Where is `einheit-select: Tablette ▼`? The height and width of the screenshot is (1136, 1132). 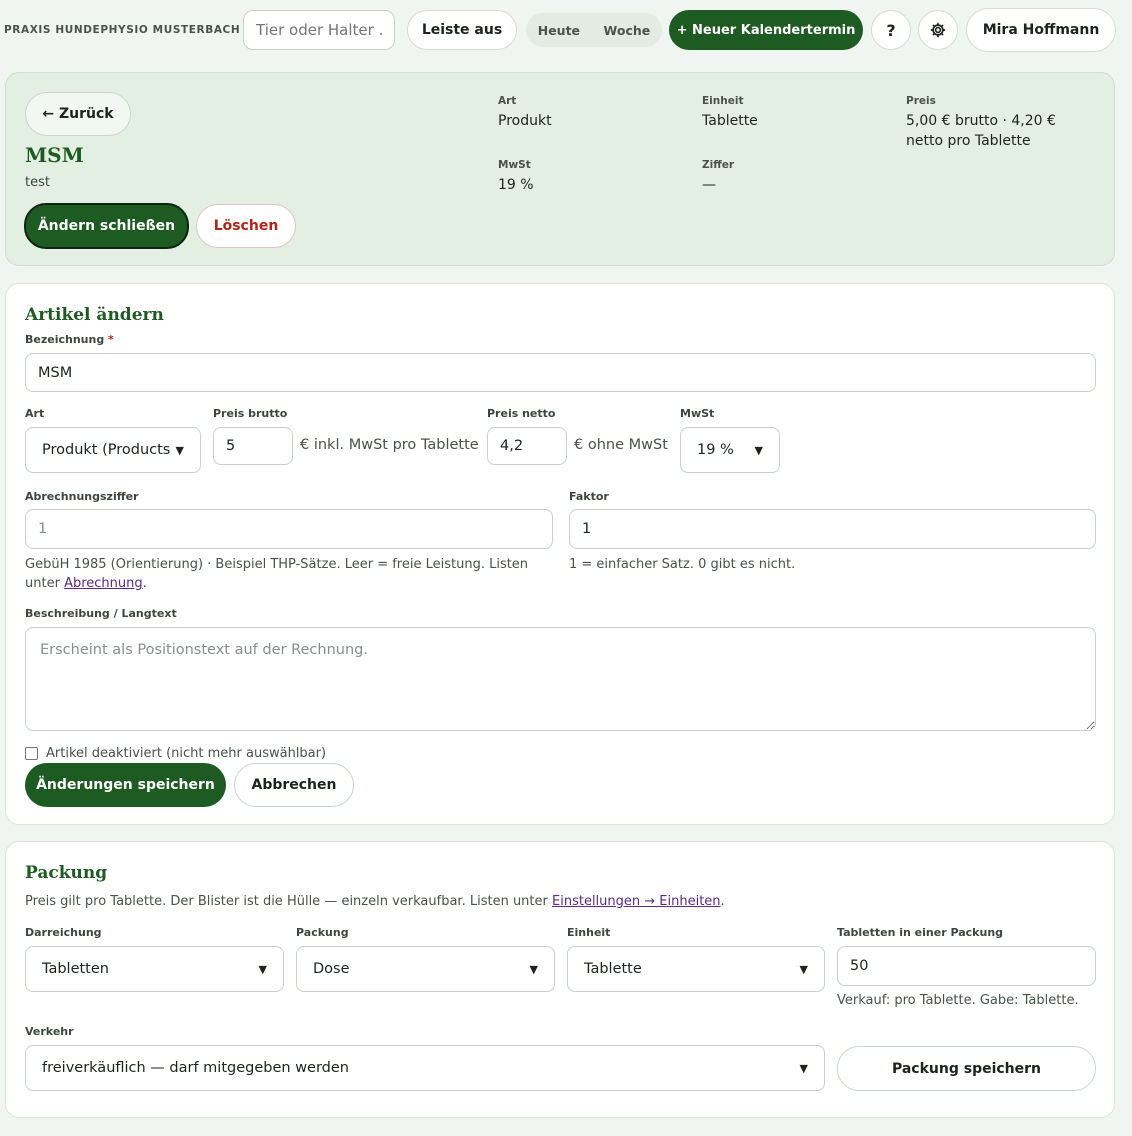
einheit-select: Tablette ▼ is located at coordinates (696, 969).